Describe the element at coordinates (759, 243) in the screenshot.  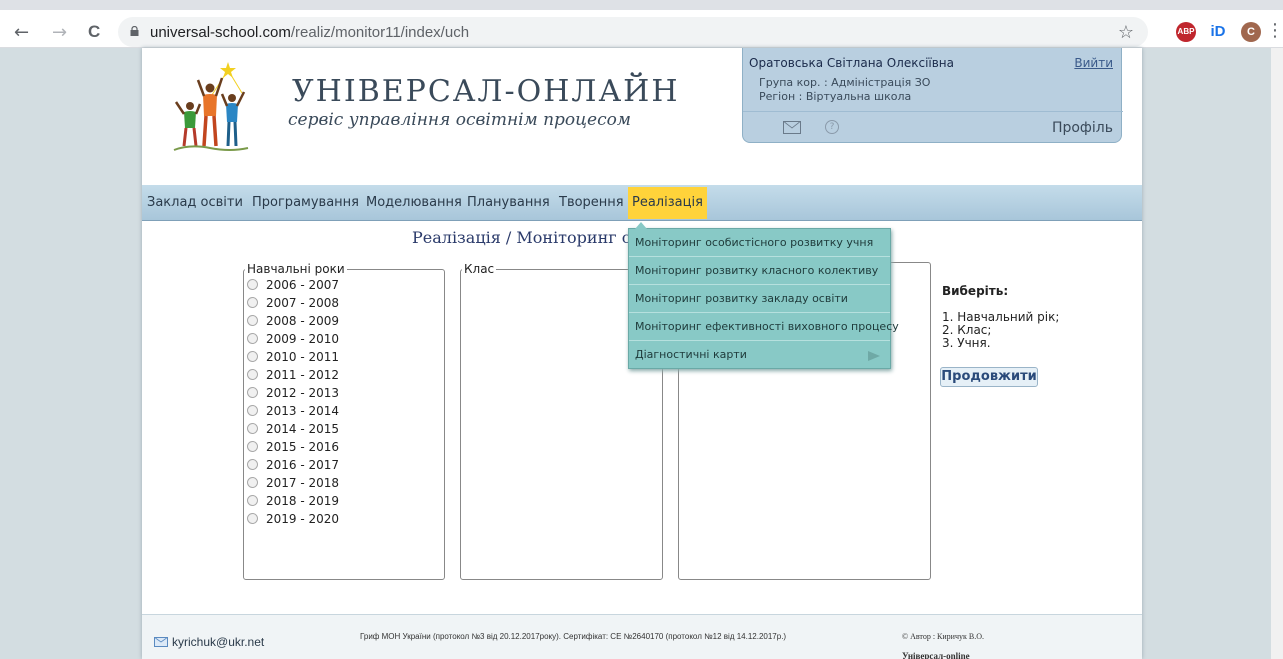
I see `dropdown-item-student-monitoring: Моніторинг особистісного розвитку учня` at that location.